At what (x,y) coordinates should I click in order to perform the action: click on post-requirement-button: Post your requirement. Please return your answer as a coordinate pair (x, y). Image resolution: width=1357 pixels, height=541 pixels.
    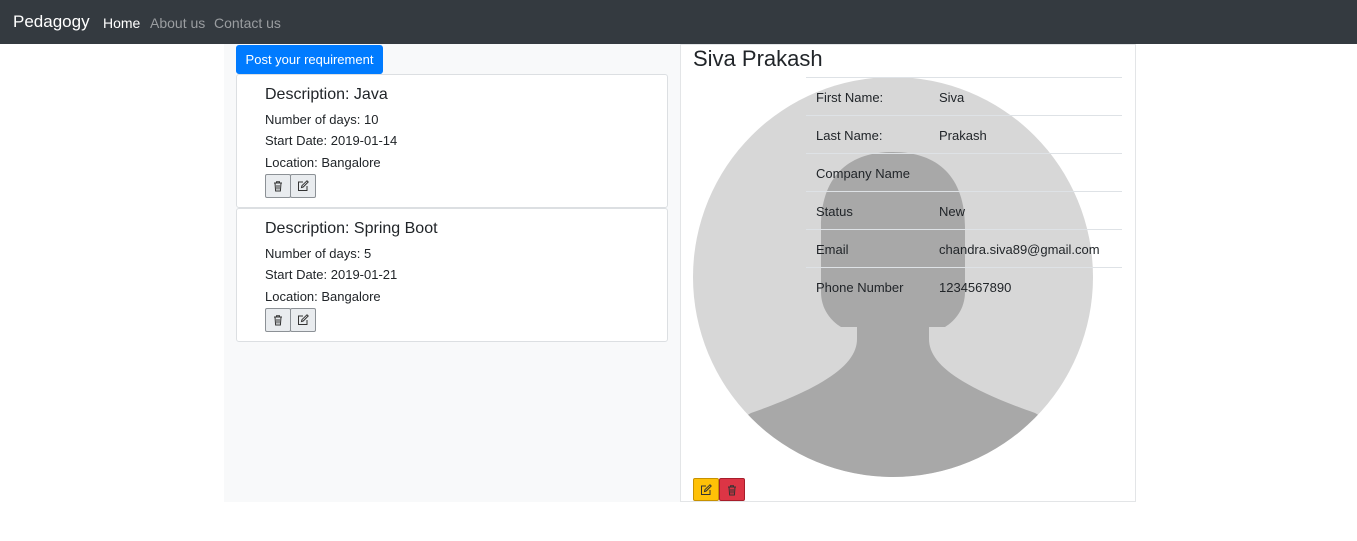
    Looking at the image, I should click on (309, 59).